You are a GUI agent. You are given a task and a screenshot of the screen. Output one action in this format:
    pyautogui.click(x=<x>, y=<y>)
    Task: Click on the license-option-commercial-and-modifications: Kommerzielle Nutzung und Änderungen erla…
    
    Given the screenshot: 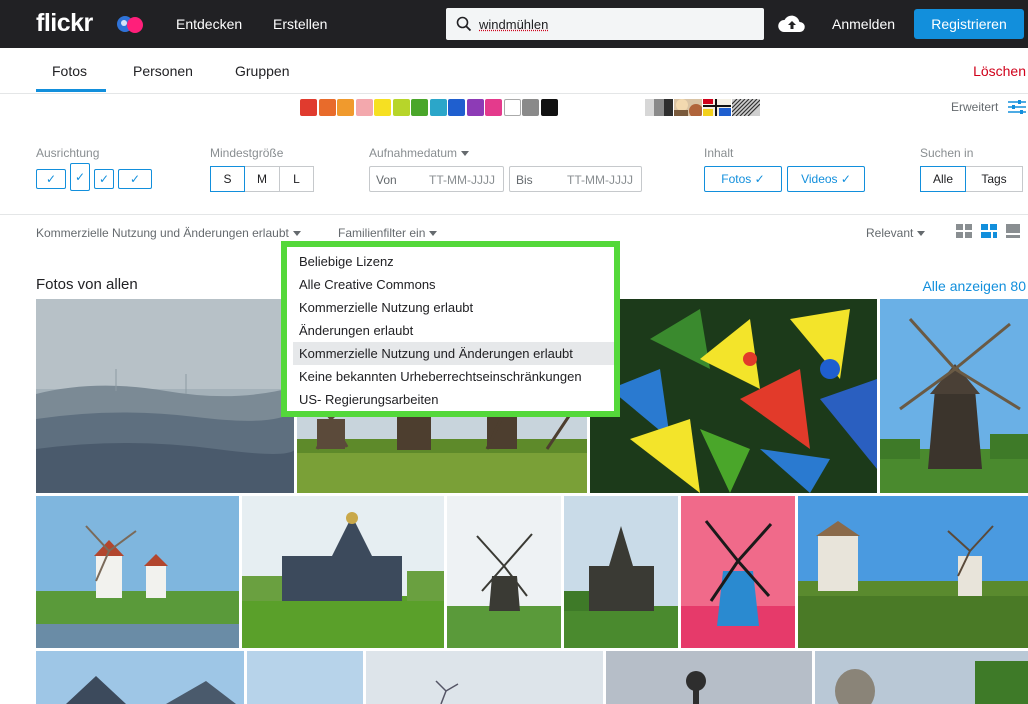 What is the action you would take?
    pyautogui.click(x=453, y=353)
    